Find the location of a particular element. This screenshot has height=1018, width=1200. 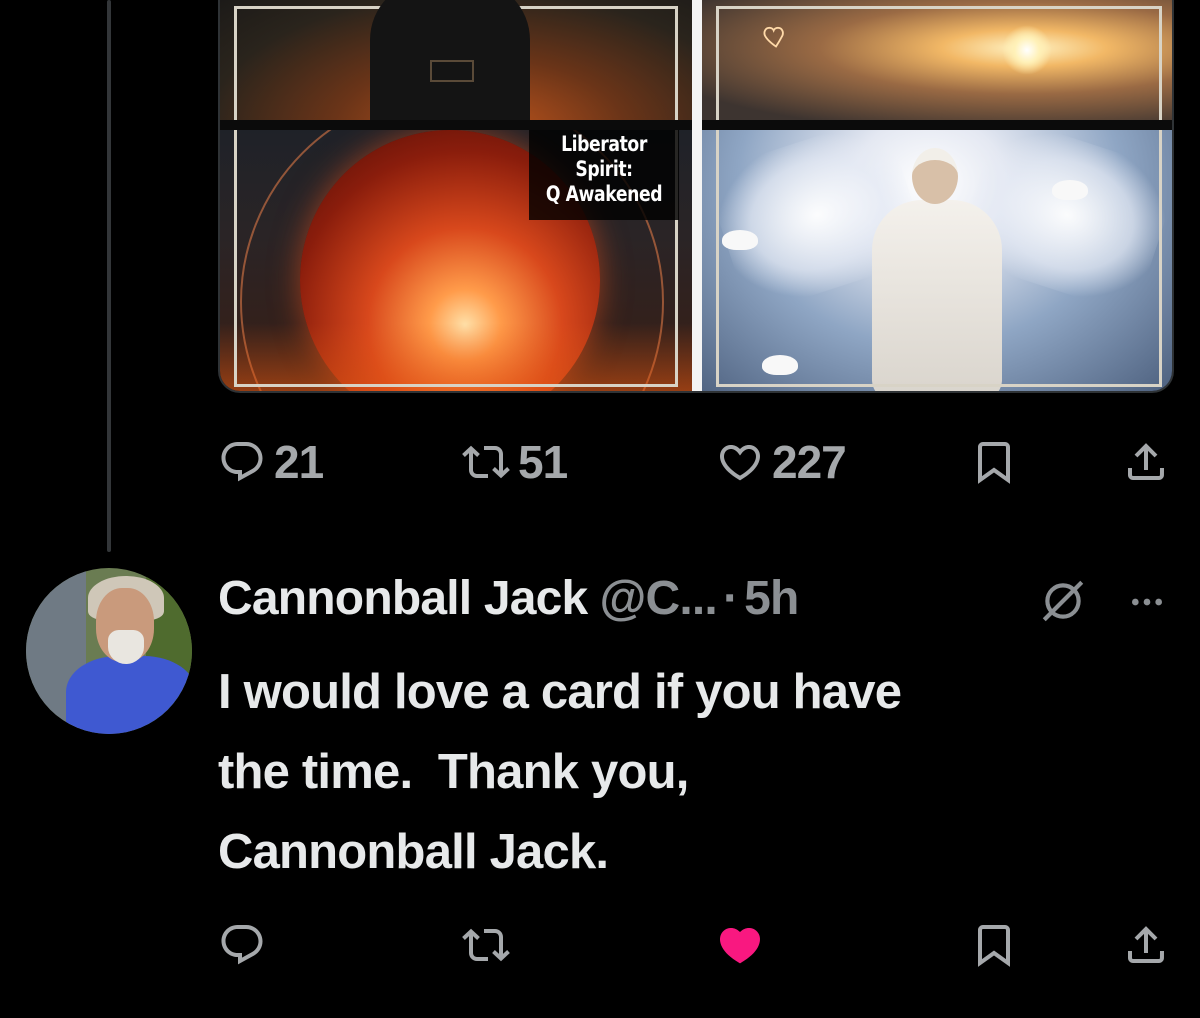

reply-button is located at coordinates (242, 945).